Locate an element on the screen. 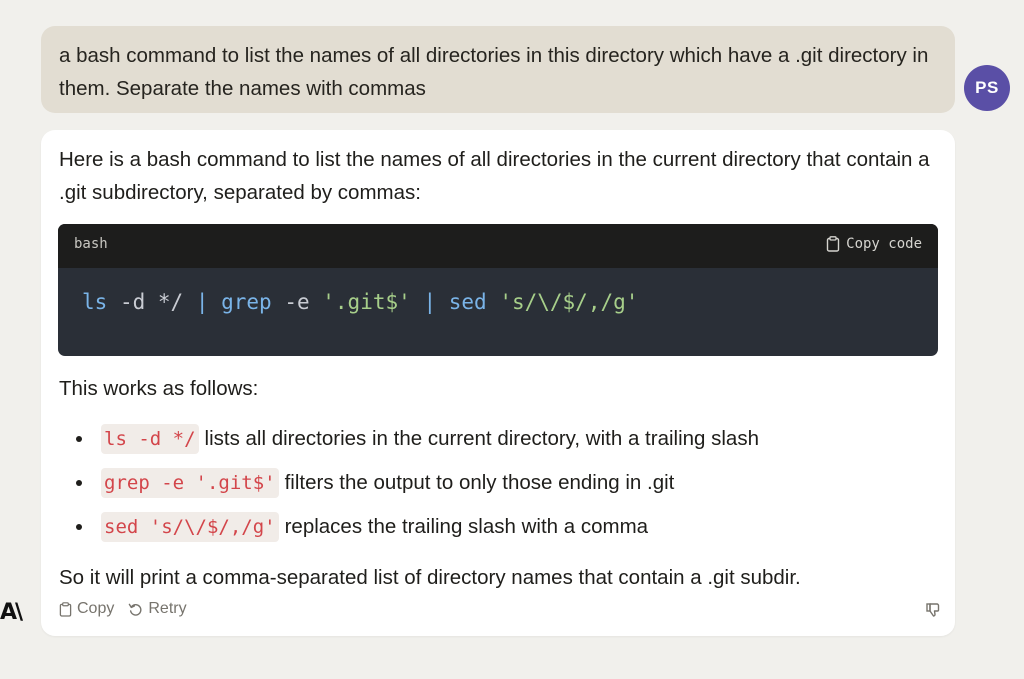 The height and width of the screenshot is (679, 1024). copy-code-label: Copy code is located at coordinates (884, 244).